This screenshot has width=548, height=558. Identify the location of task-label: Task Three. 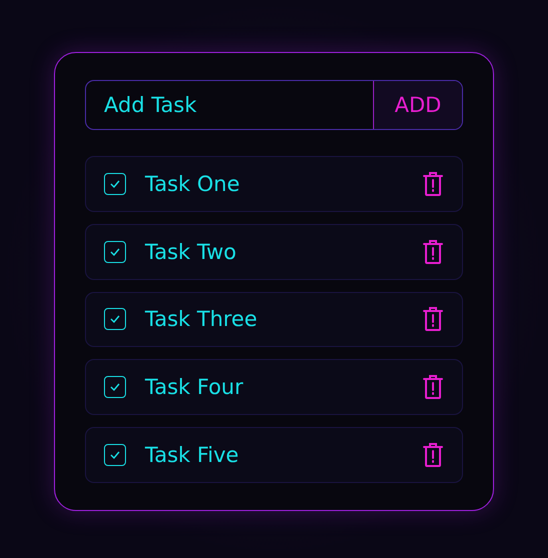
(201, 319).